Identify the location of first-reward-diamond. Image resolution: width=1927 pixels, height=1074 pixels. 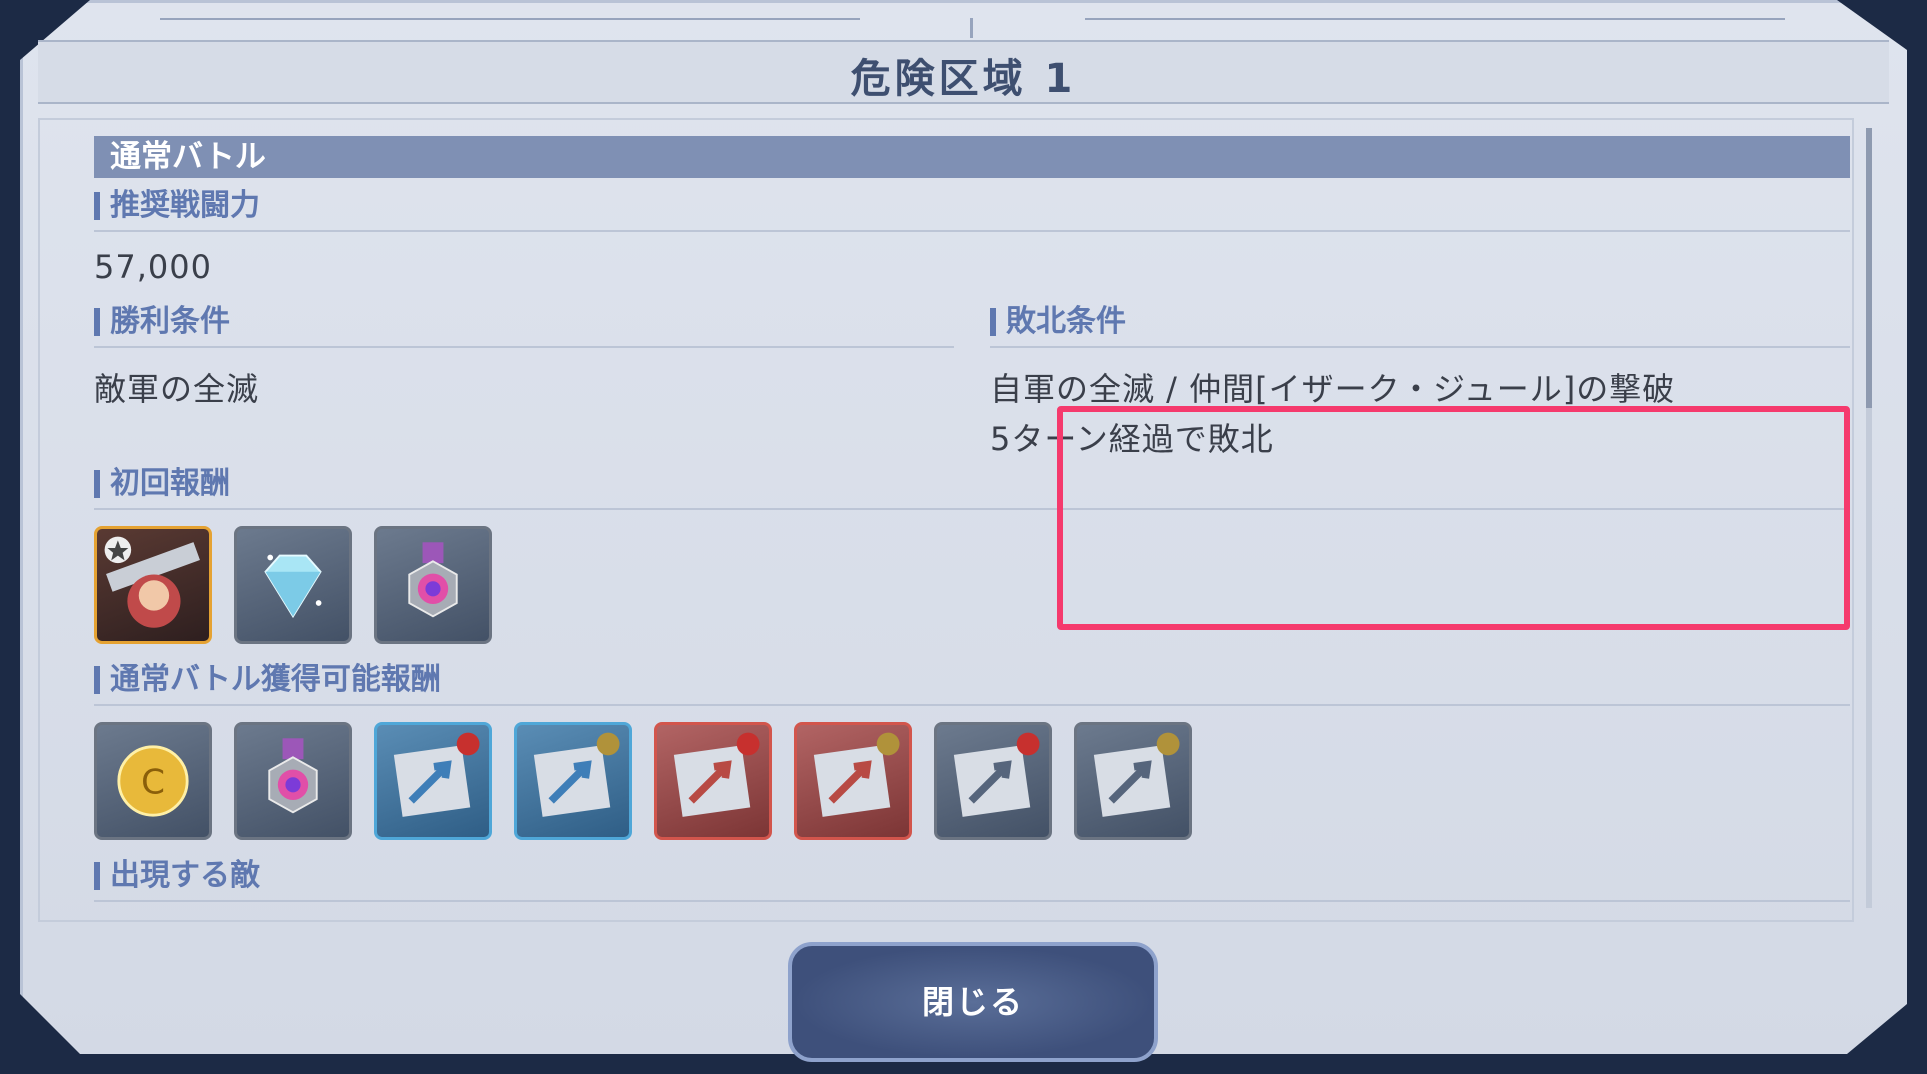
(293, 585).